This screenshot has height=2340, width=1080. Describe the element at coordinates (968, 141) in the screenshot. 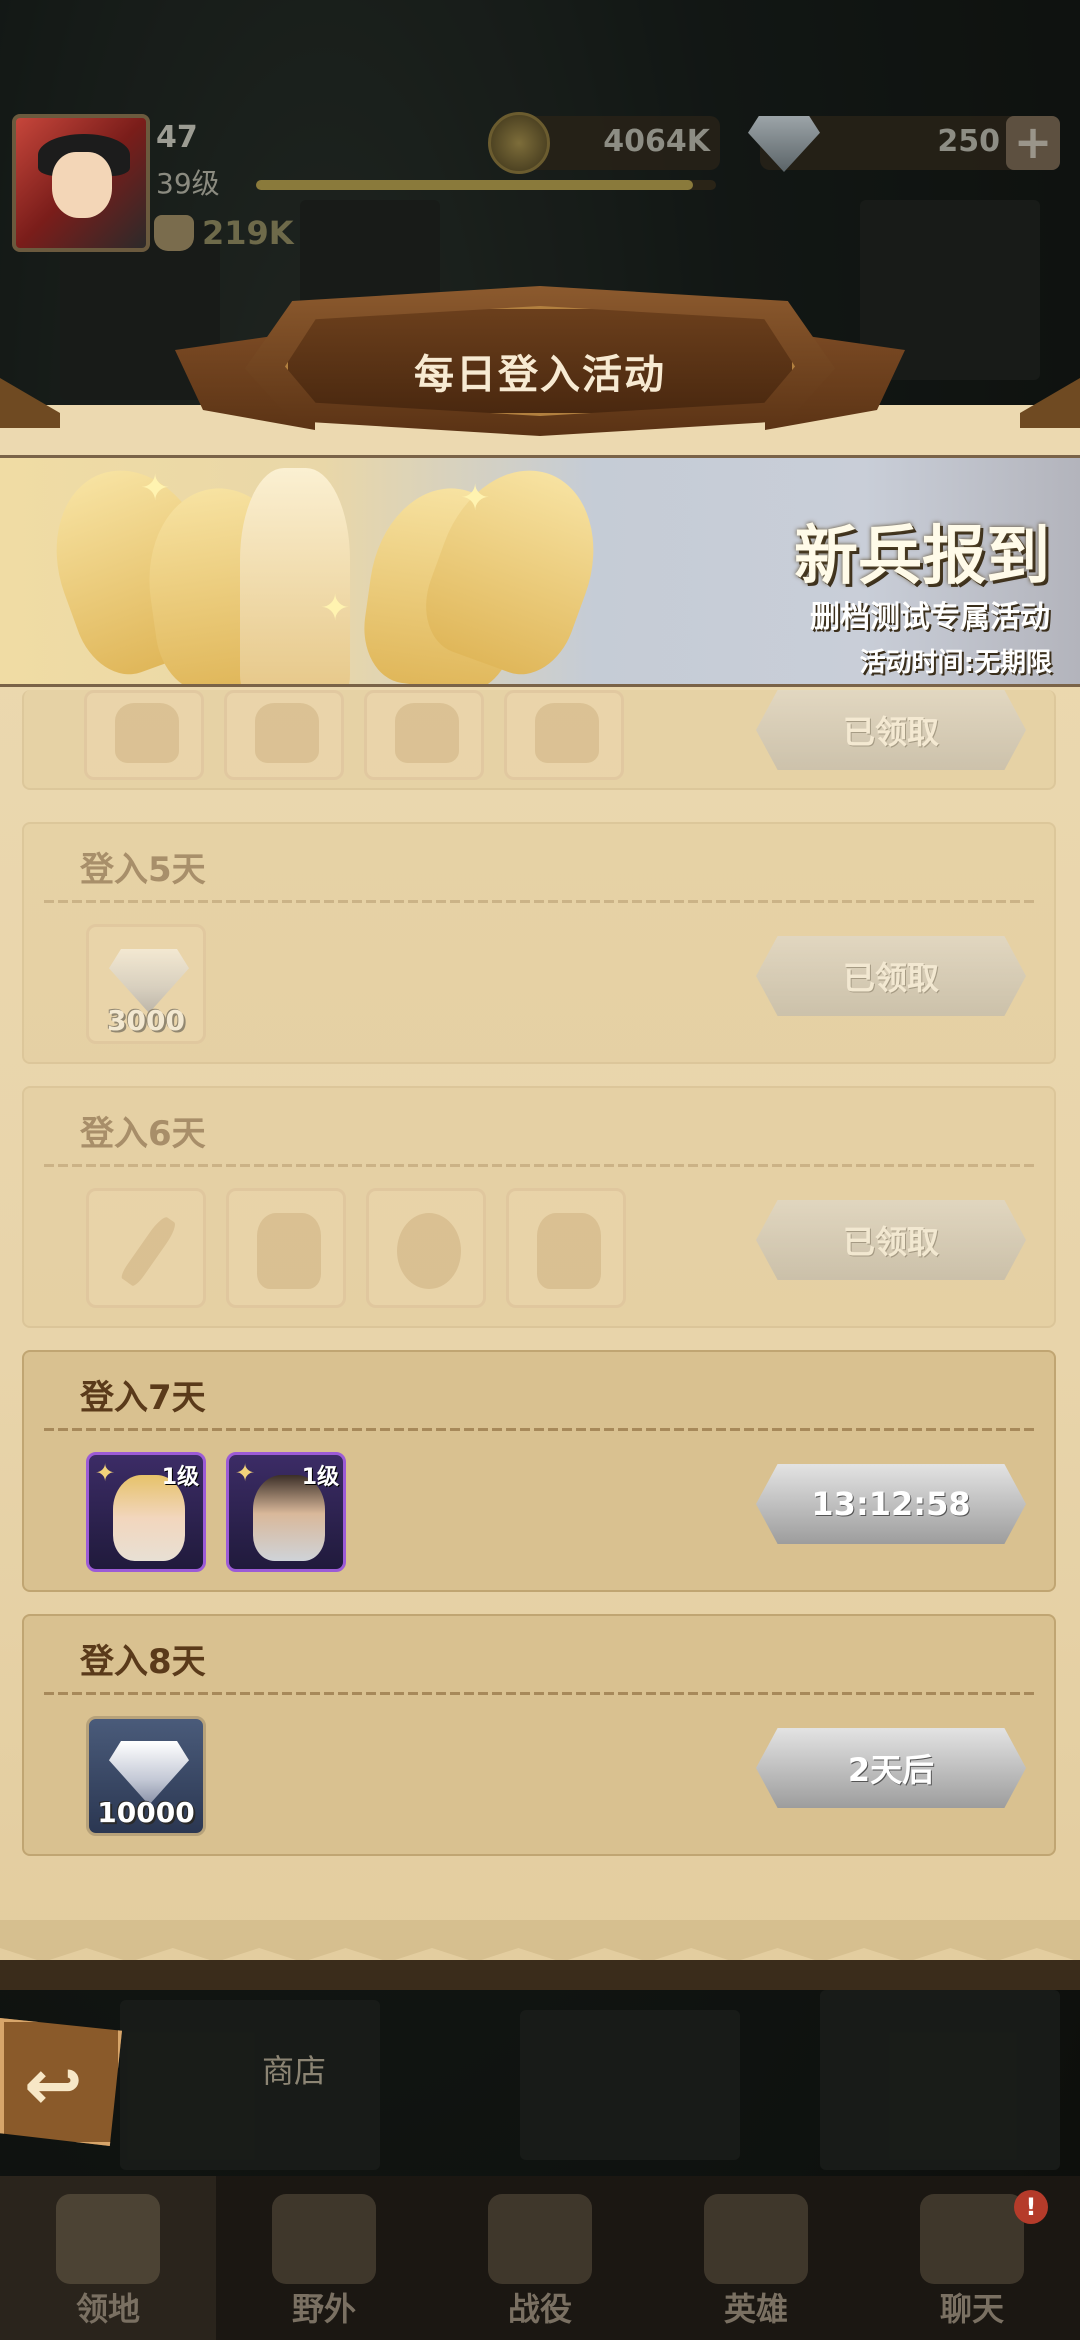

I see `gem-value: 250` at that location.